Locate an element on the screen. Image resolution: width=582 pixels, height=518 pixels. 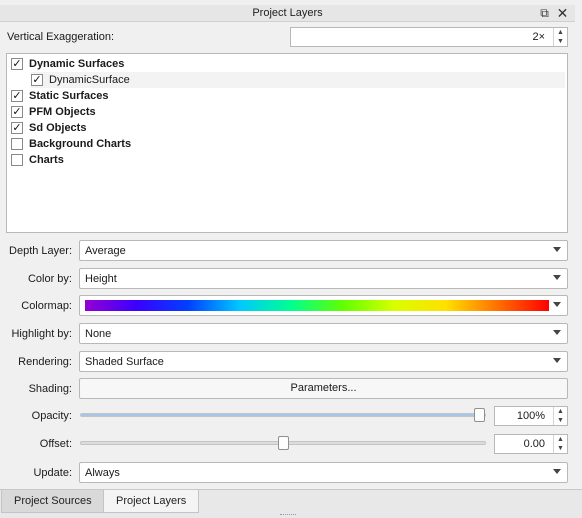
offset-slider is located at coordinates (283, 443).